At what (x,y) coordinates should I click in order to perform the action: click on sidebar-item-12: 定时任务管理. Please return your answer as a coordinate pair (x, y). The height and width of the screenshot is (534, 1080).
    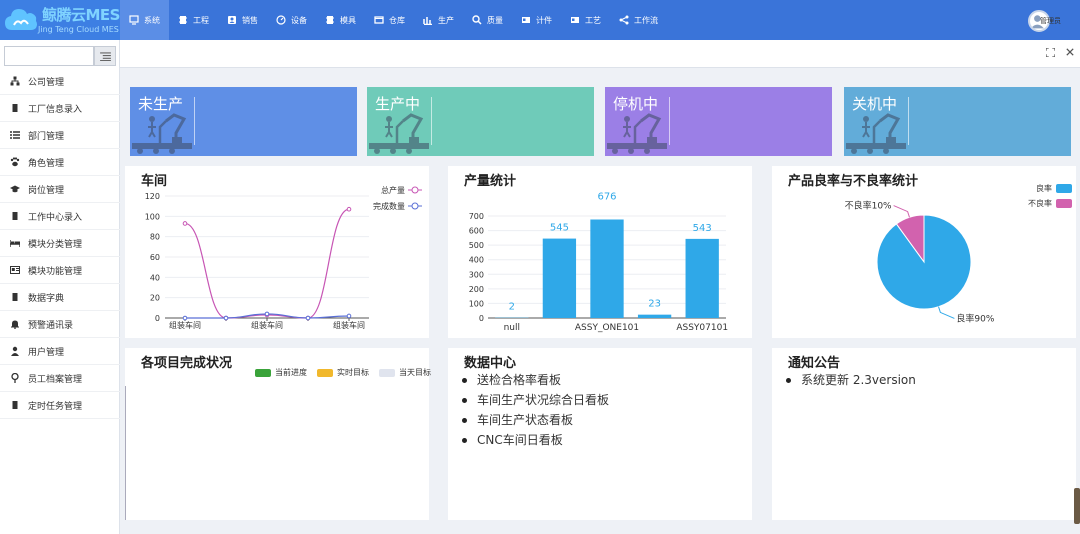
    Looking at the image, I should click on (60, 405).